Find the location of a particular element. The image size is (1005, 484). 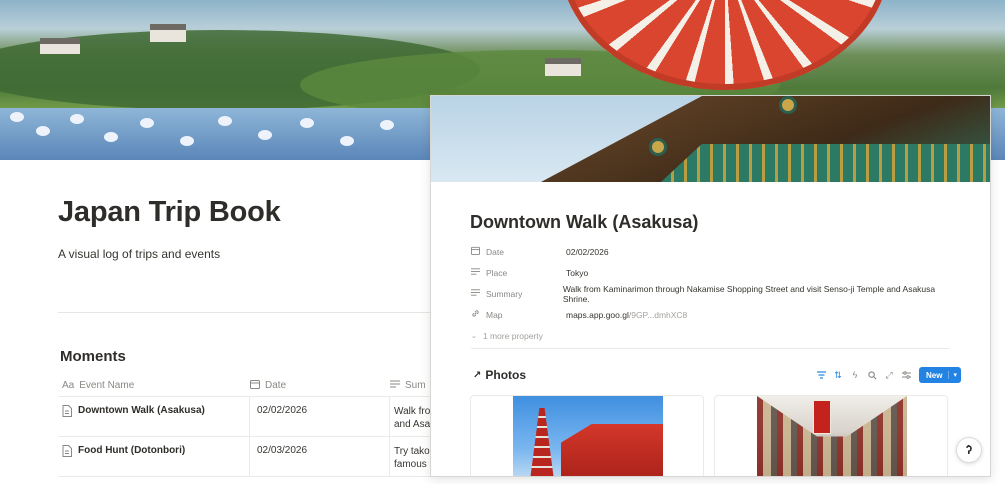

page-description: A visual log of trips and events is located at coordinates (139, 254).